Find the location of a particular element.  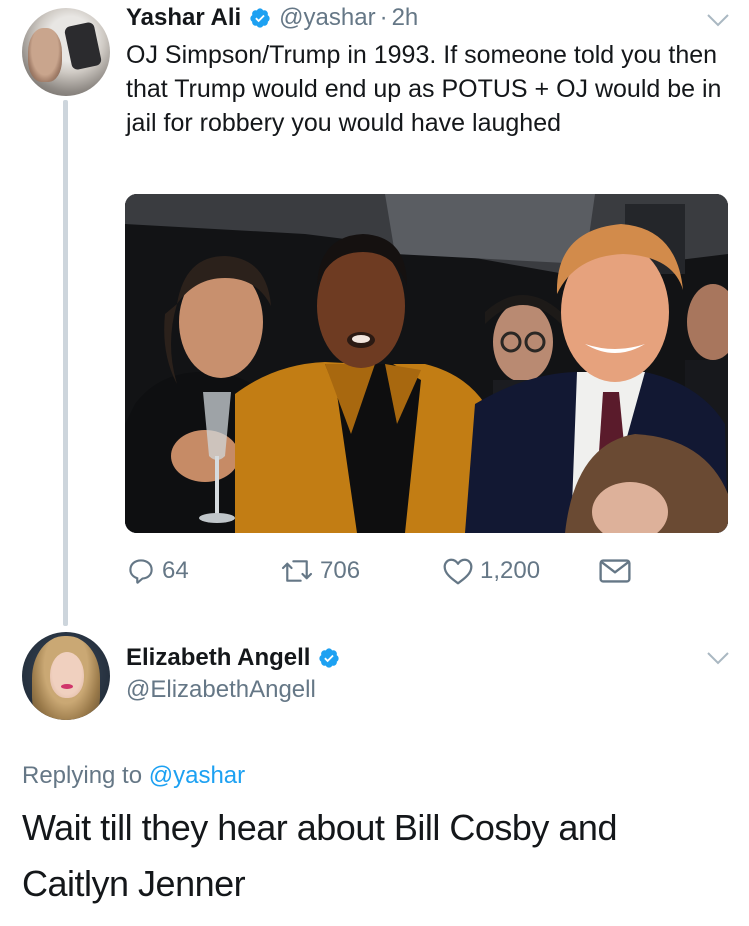

retweet-action: 706 is located at coordinates (320, 571).